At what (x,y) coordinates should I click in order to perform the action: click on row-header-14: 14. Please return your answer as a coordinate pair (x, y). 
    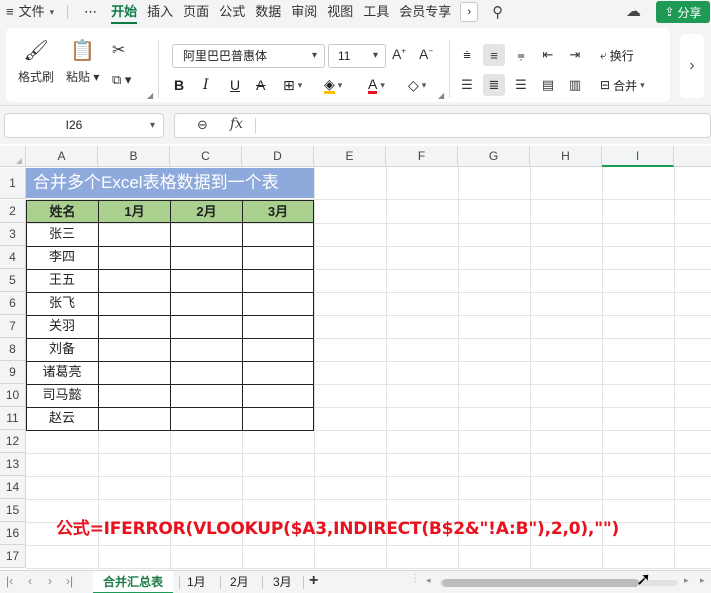
    Looking at the image, I should click on (13, 487).